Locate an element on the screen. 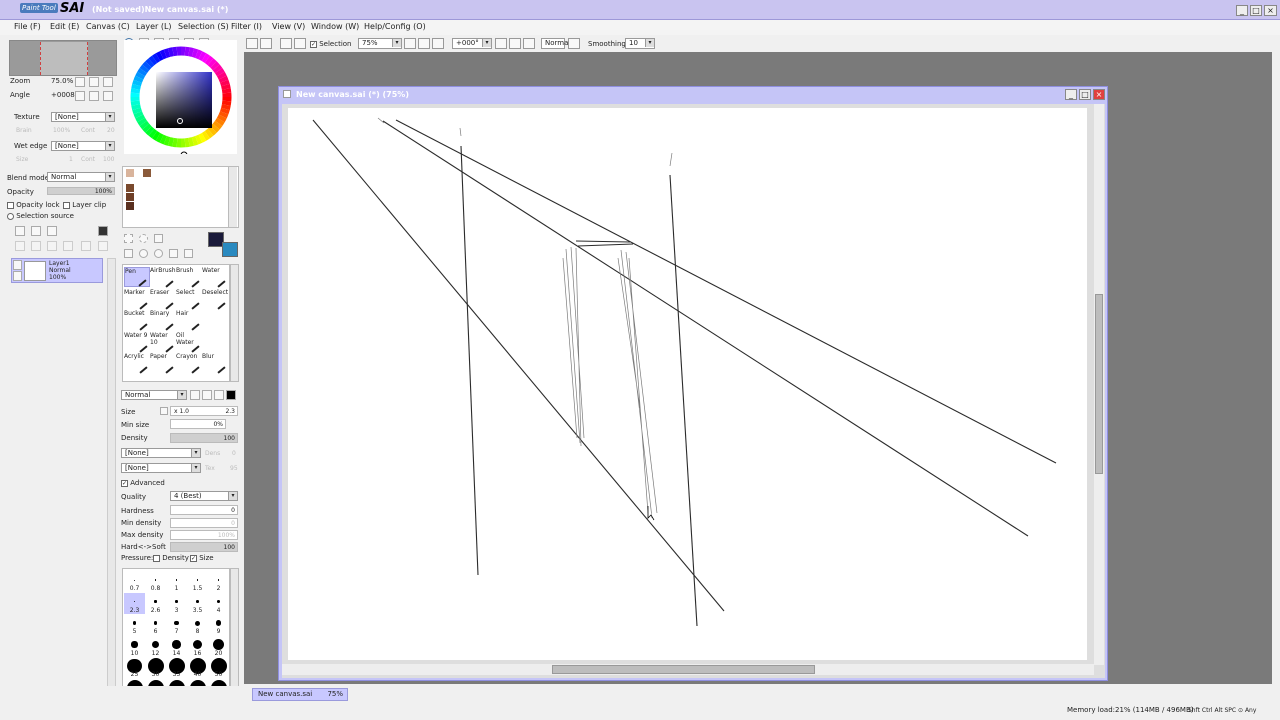 The width and height of the screenshot is (1280, 720). document-tab: New canvas.sai 75% is located at coordinates (300, 694).